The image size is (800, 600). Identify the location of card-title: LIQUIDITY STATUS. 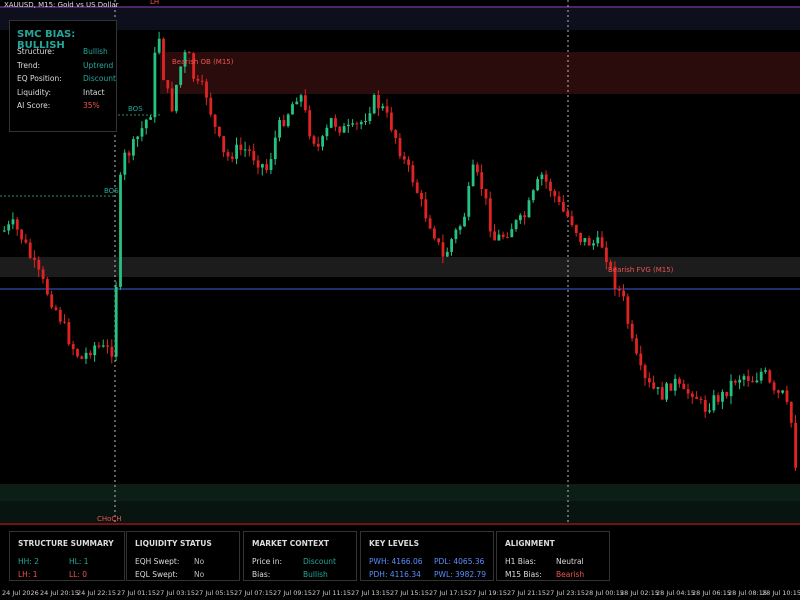
(173, 543).